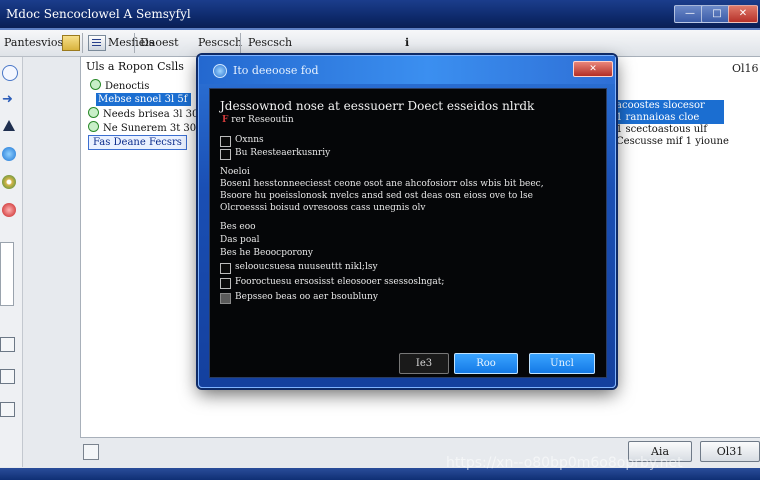  Describe the element at coordinates (486, 363) in the screenshot. I see `dialog-ok-button: Roo` at that location.